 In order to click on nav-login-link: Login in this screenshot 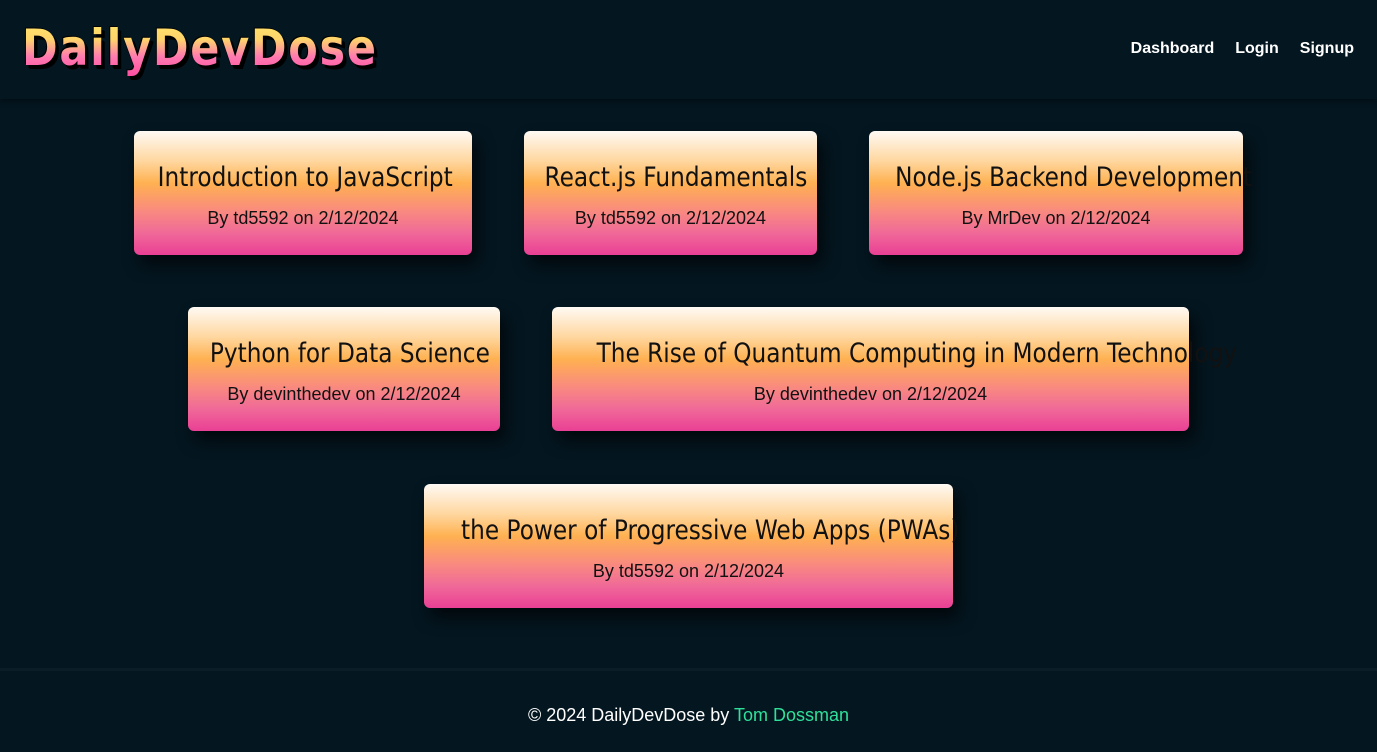, I will do `click(1257, 49)`.